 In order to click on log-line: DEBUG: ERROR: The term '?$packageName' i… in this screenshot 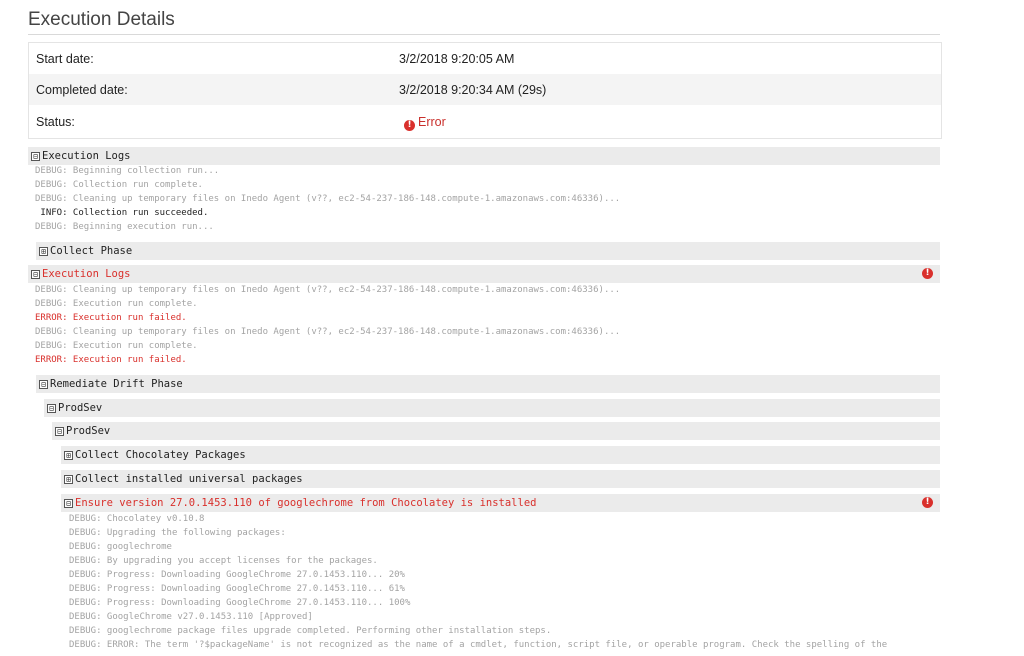, I will do `click(478, 645)`.